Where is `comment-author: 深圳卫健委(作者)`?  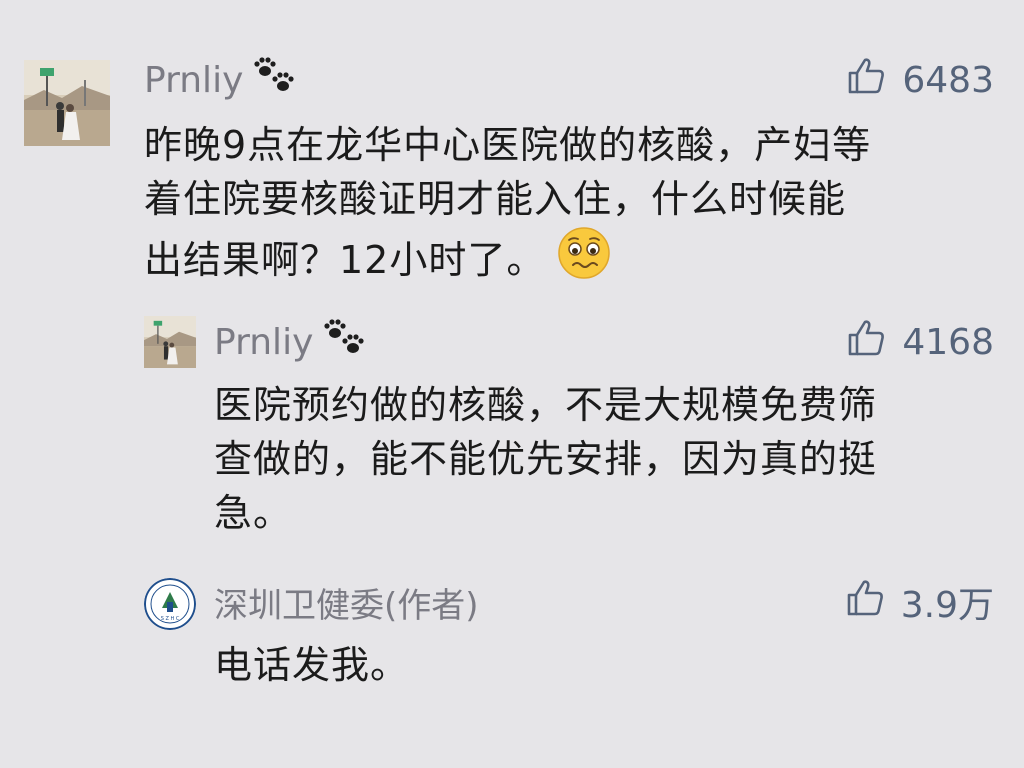 comment-author: 深圳卫健委(作者) is located at coordinates (346, 603).